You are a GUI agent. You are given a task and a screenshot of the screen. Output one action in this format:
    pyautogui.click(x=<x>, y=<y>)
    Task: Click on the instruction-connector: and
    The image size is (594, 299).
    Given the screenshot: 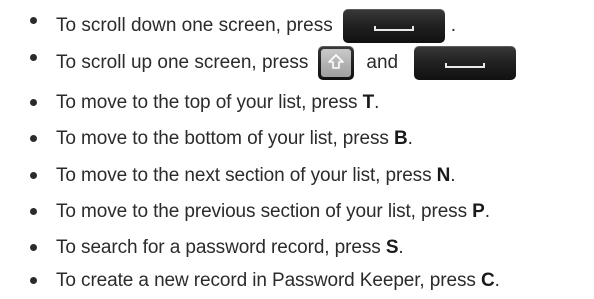 What is the action you would take?
    pyautogui.click(x=382, y=62)
    